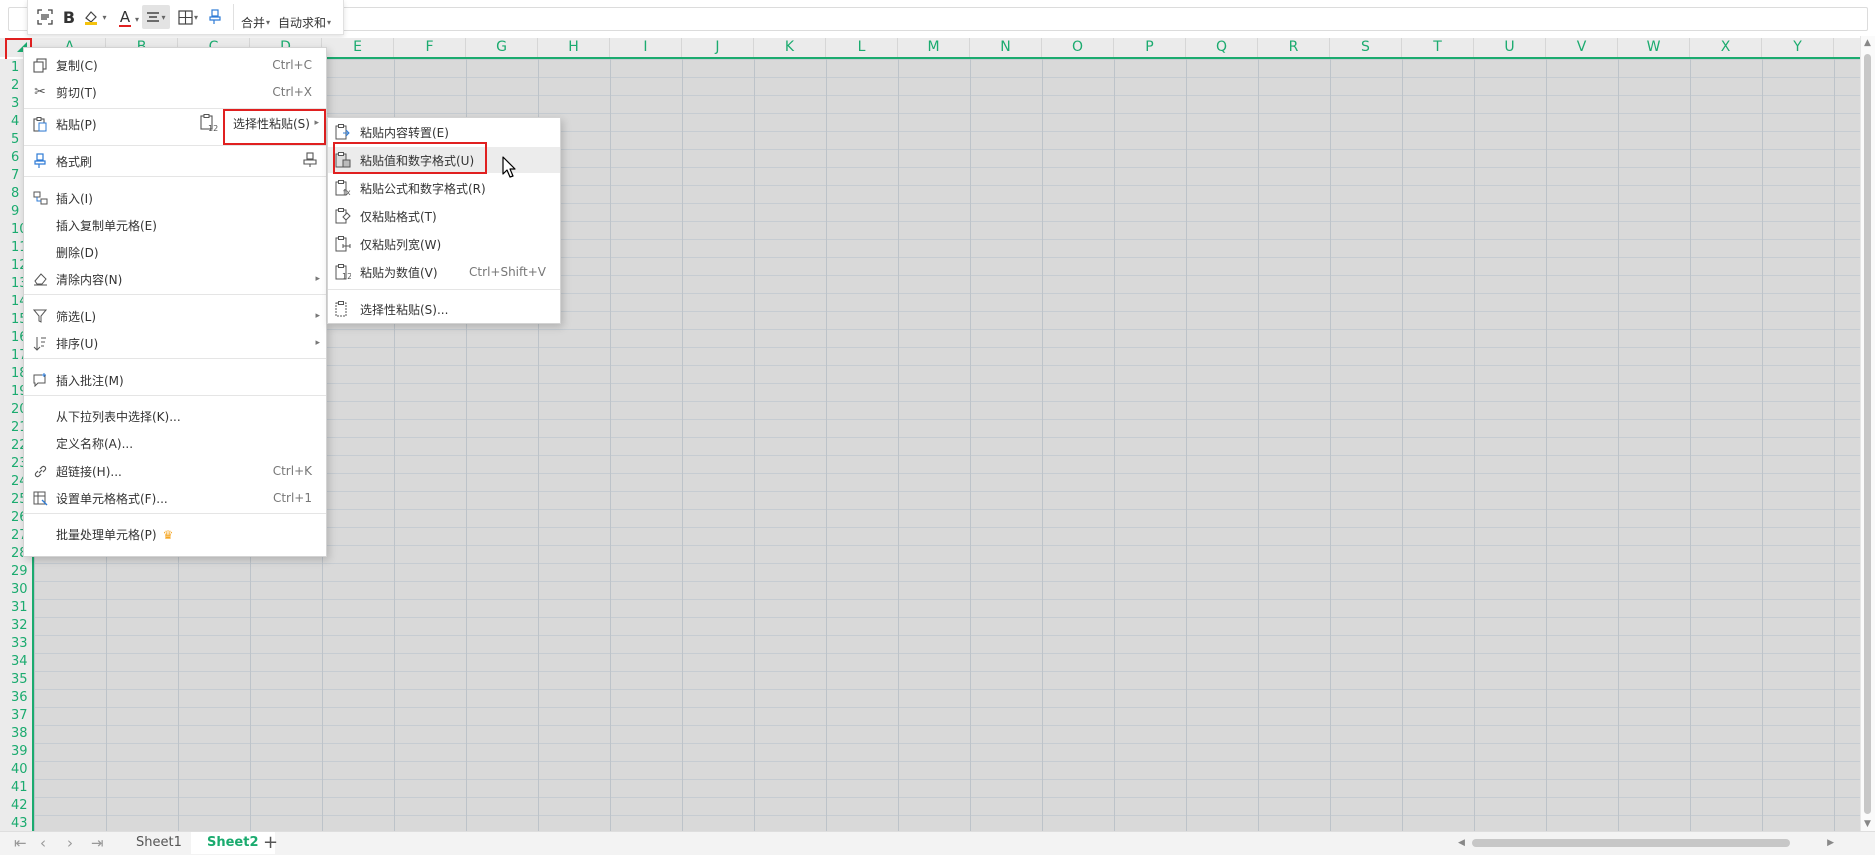 The height and width of the screenshot is (855, 1875). I want to click on row-header-cell: 33, so click(16, 644).